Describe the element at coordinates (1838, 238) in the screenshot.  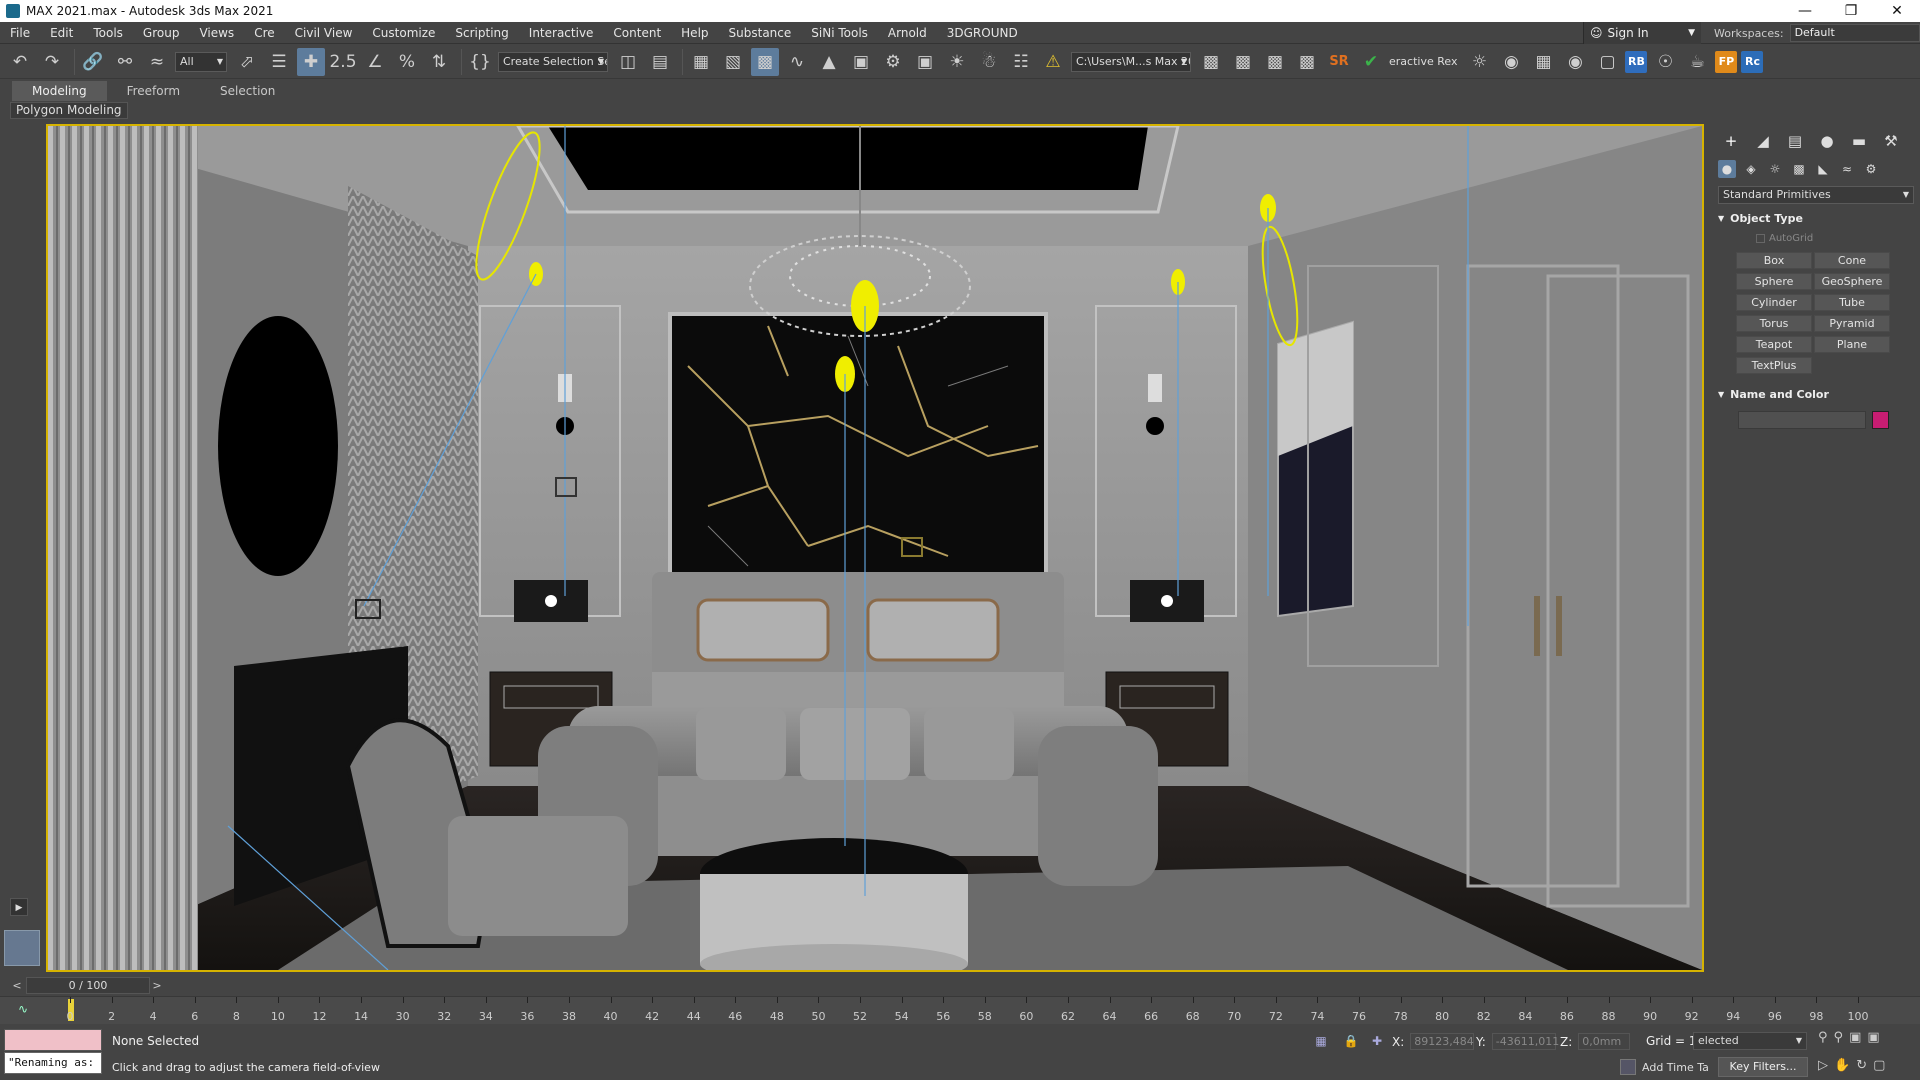
I see `autogrid-checkbox: AutoGrid` at that location.